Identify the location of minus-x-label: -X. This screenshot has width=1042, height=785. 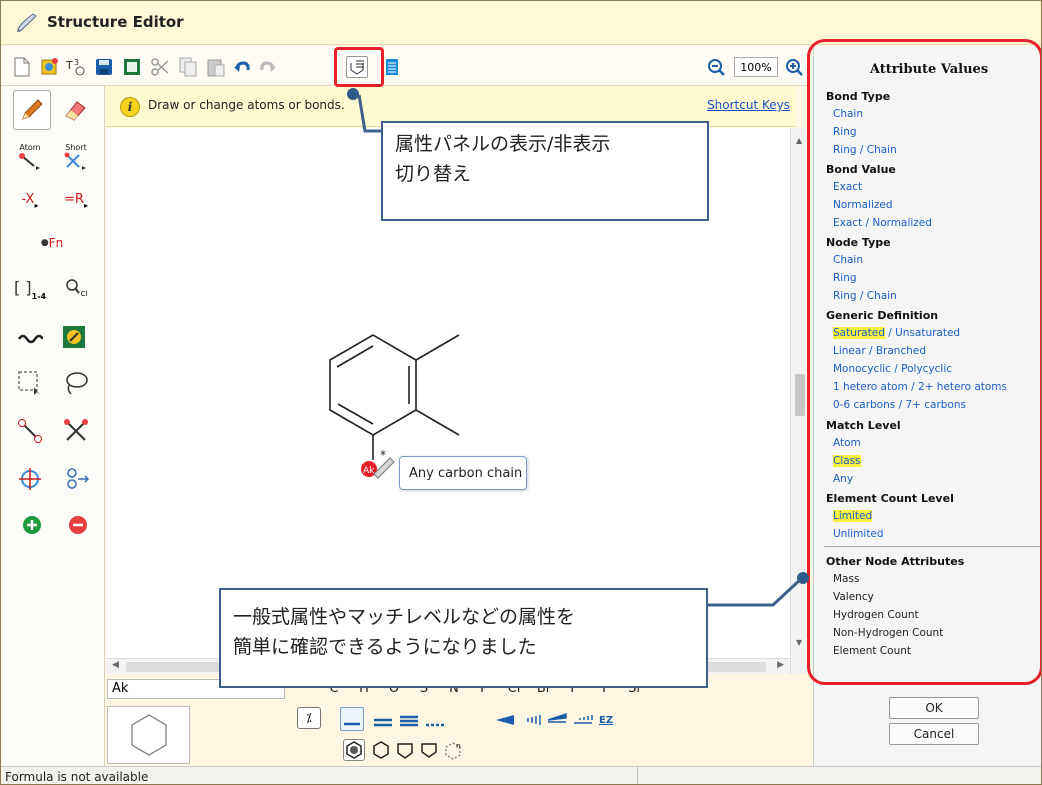
(28, 199).